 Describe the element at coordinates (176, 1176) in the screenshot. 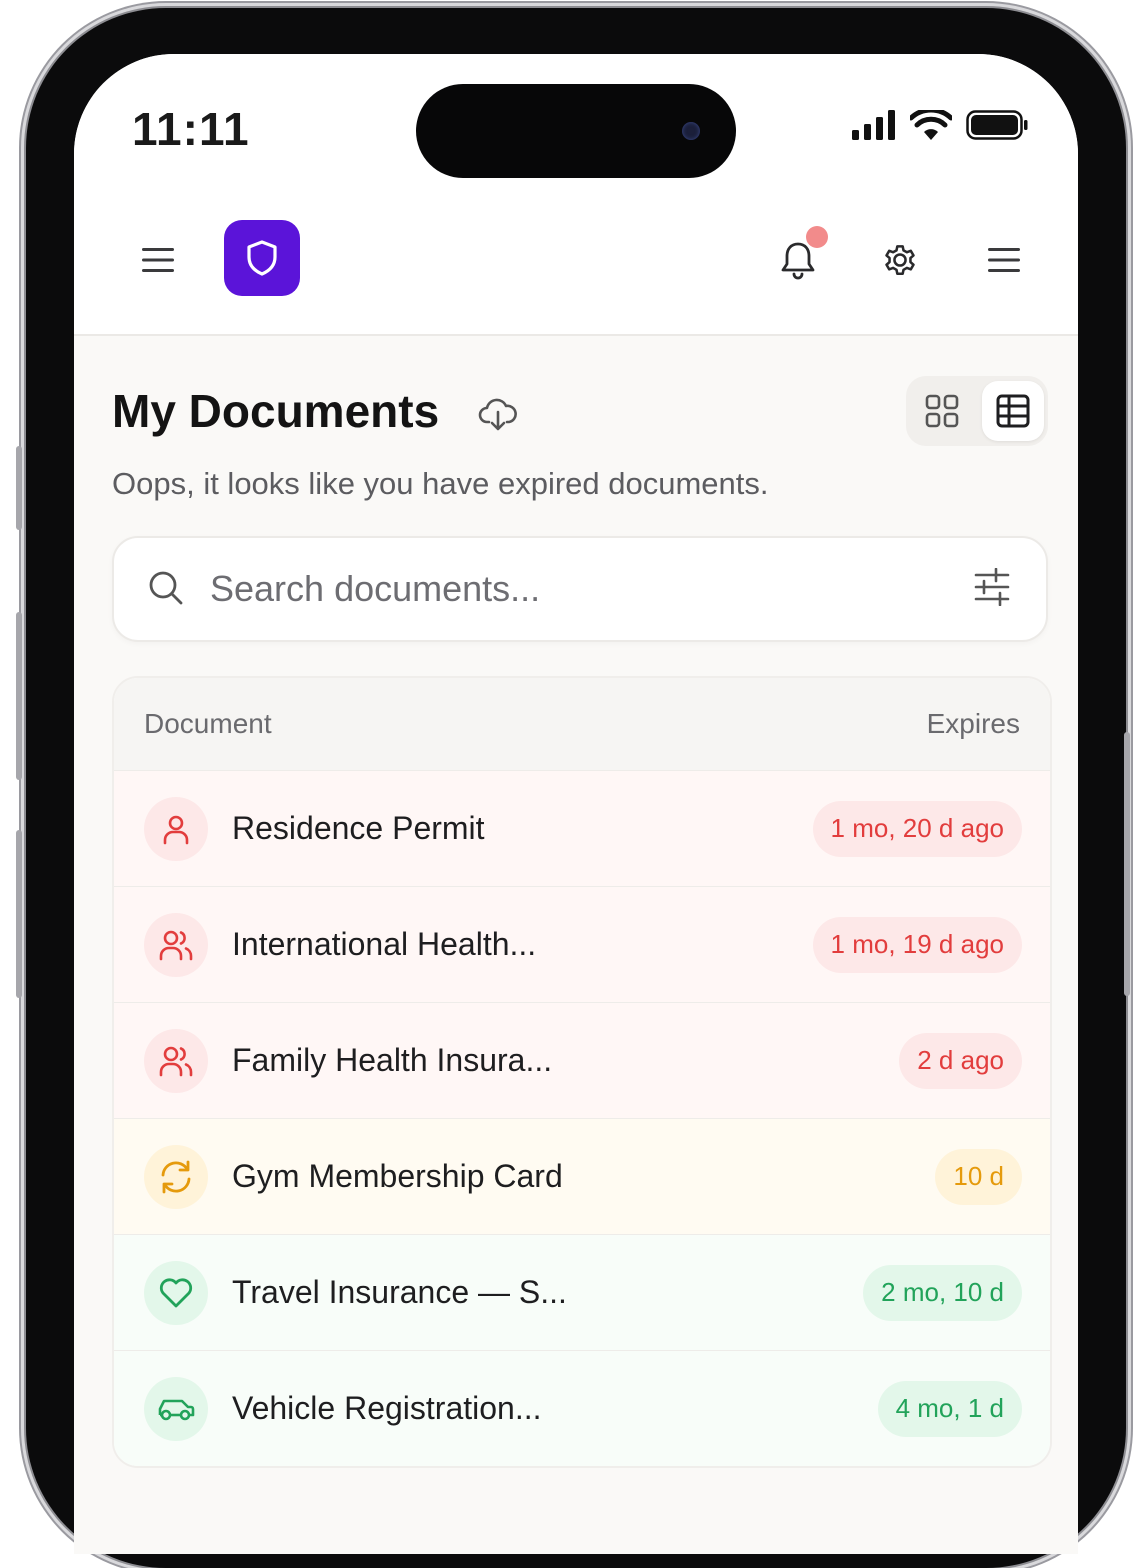

I see `refresh-icon` at that location.